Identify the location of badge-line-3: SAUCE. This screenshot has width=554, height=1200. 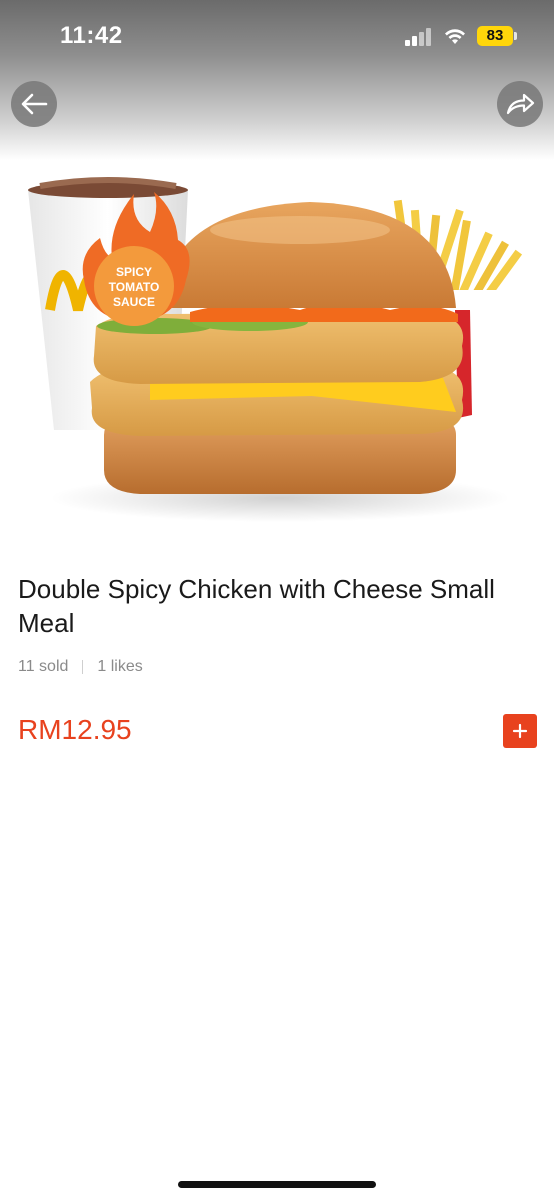
(134, 302).